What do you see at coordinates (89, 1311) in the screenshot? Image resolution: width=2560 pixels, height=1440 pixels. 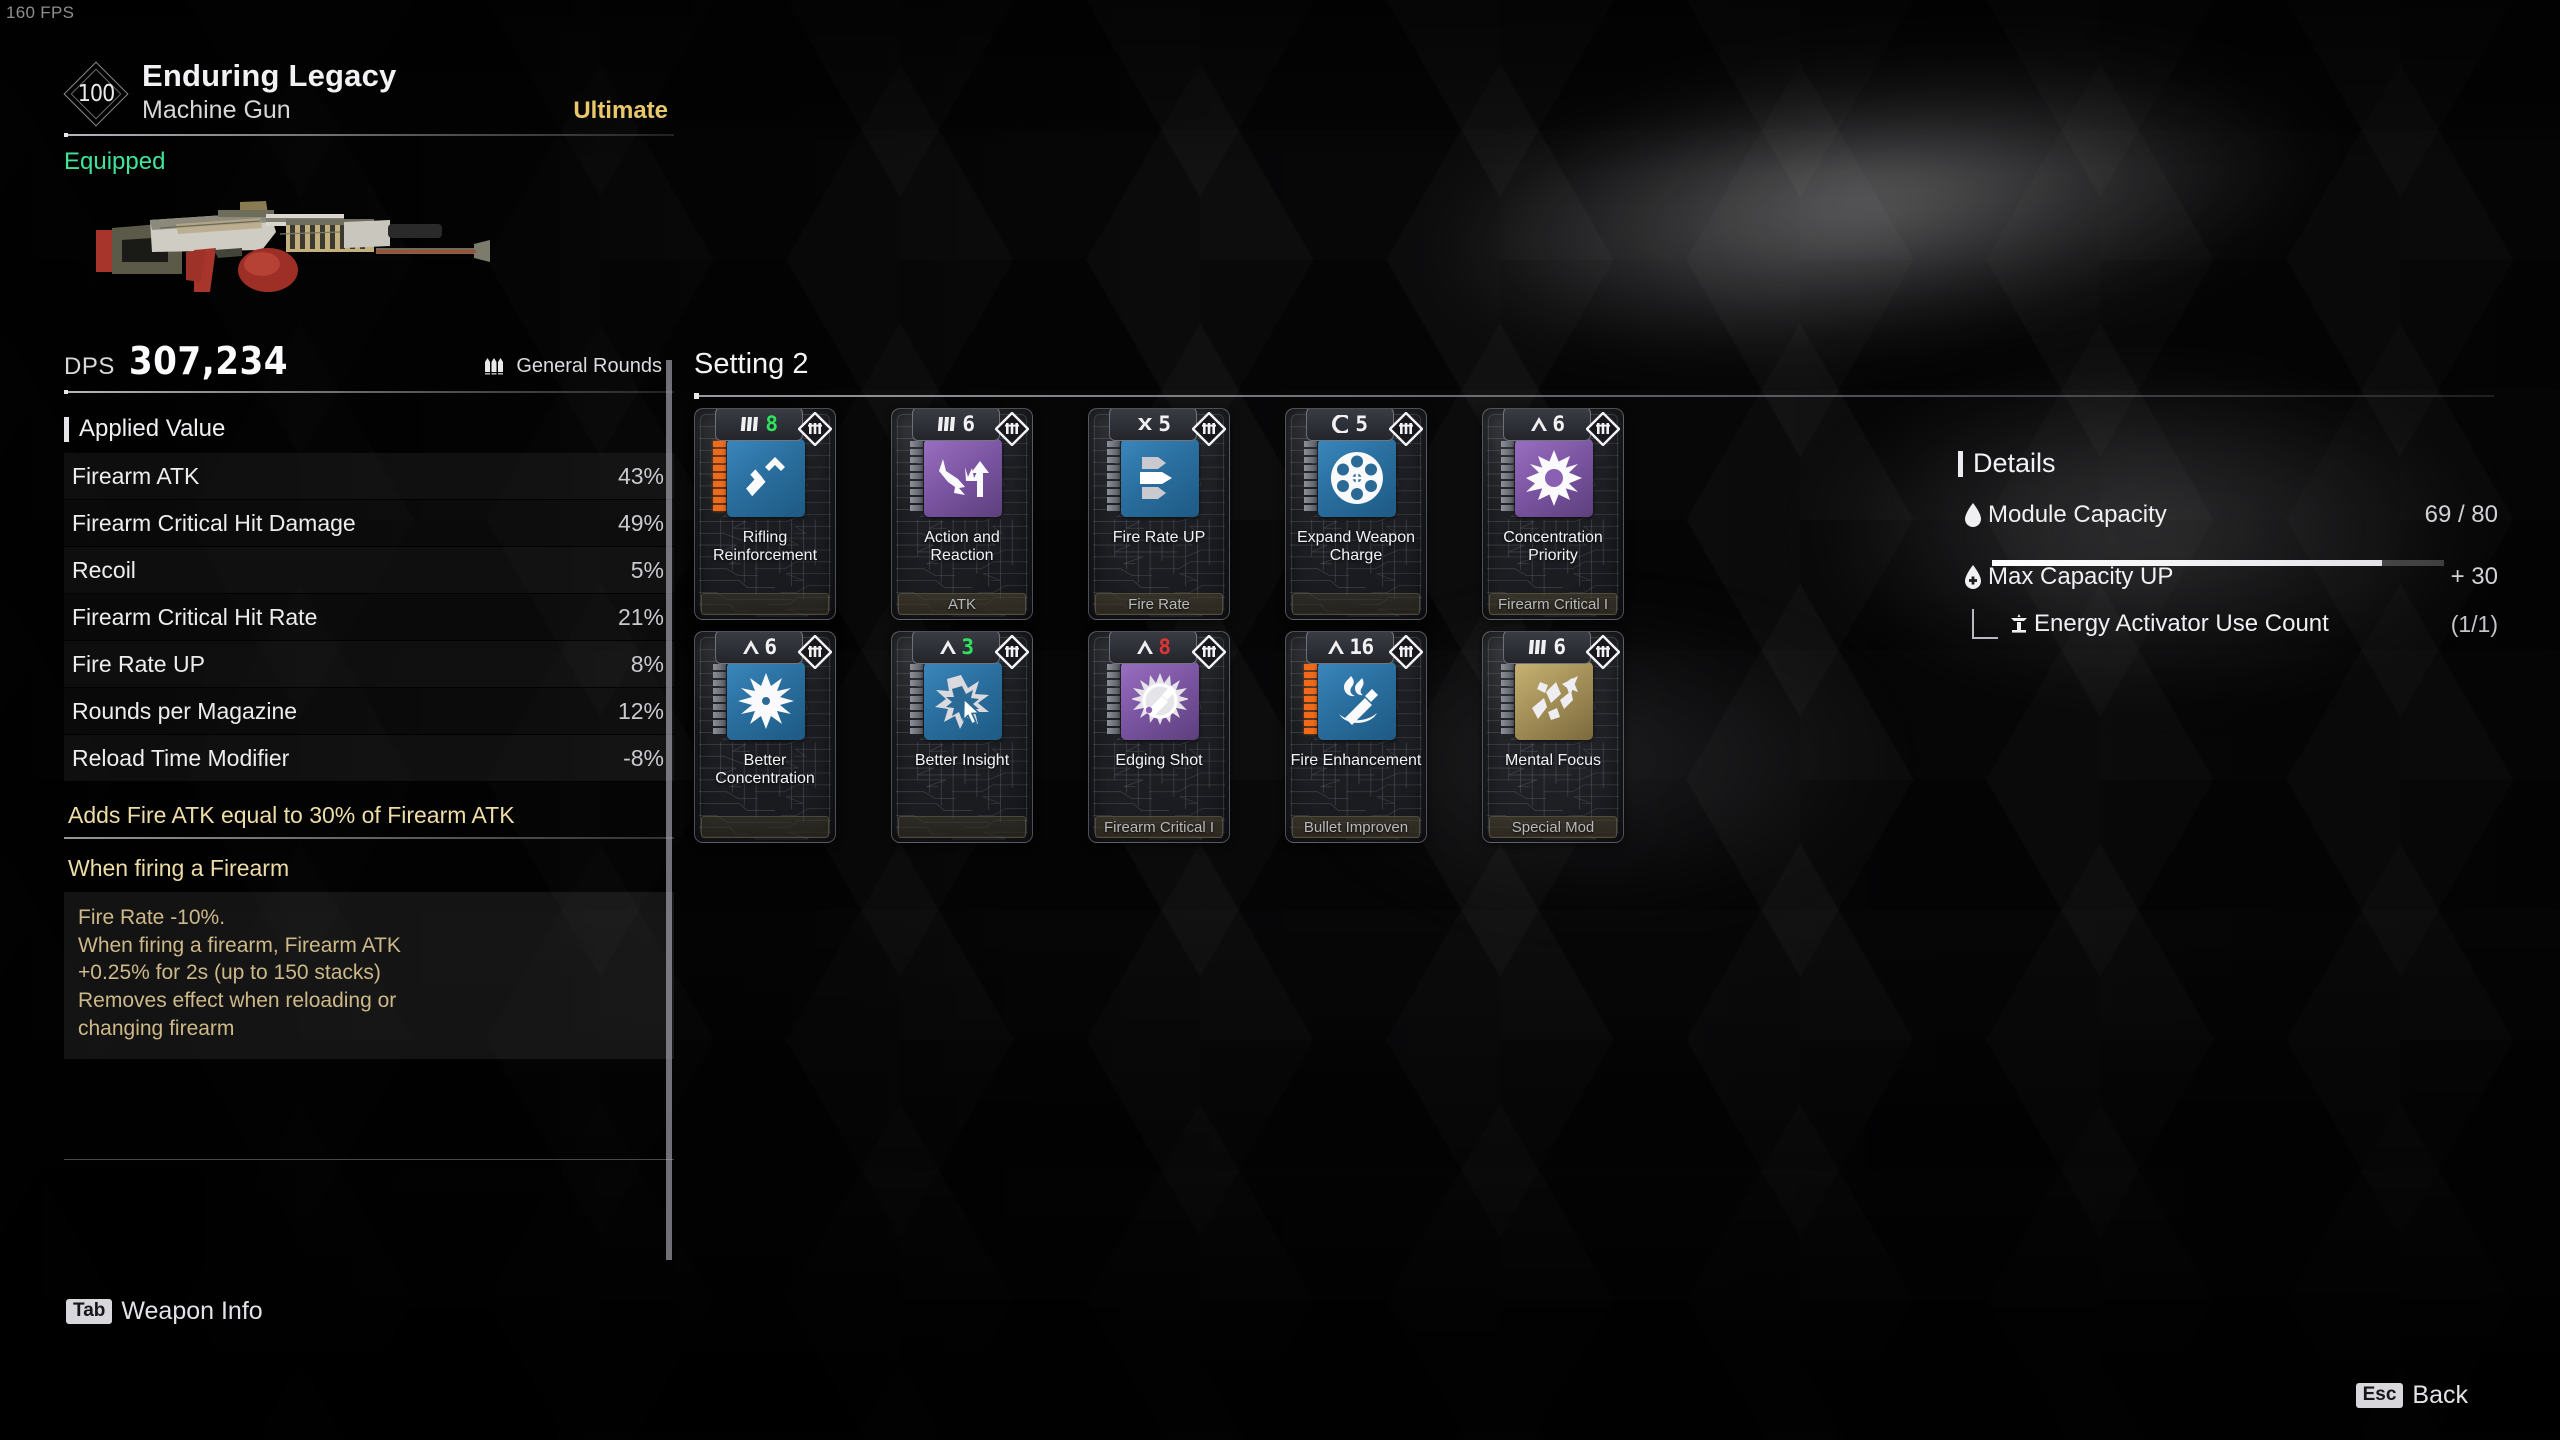 I see `key-tab: Tab` at bounding box center [89, 1311].